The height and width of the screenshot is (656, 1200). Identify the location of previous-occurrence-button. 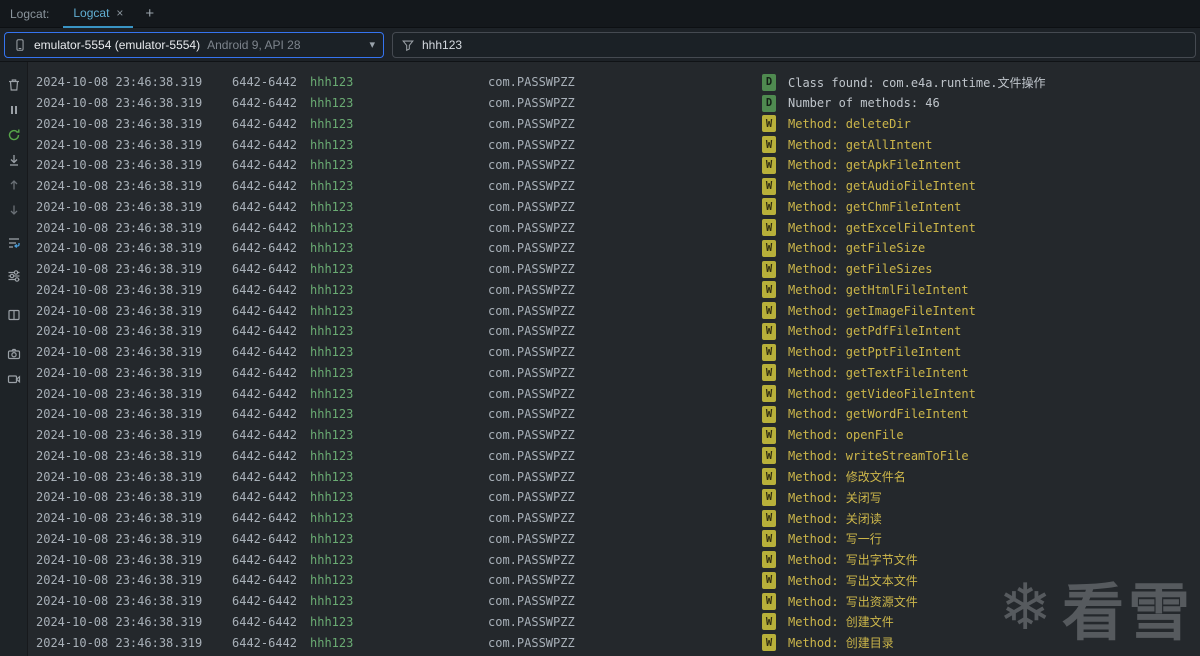
(14, 185).